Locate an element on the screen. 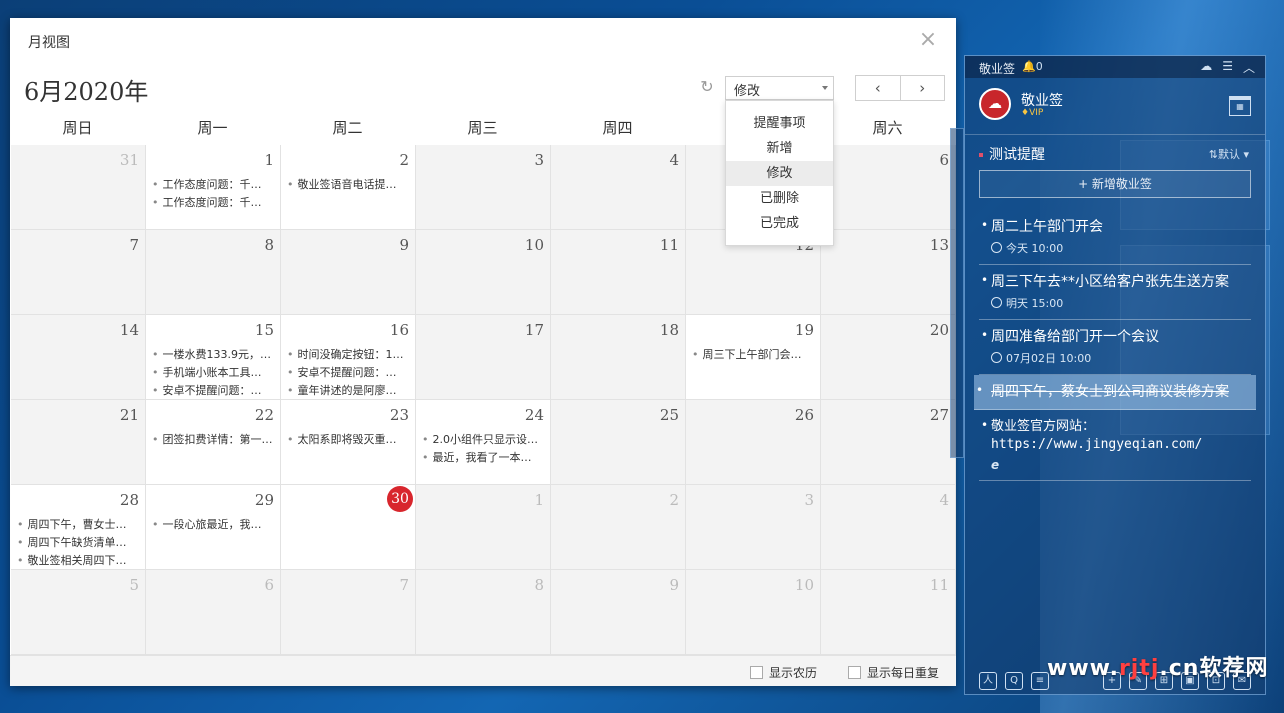 The height and width of the screenshot is (713, 1284). show-lunar-checkbox: 显示农历 is located at coordinates (783, 672).